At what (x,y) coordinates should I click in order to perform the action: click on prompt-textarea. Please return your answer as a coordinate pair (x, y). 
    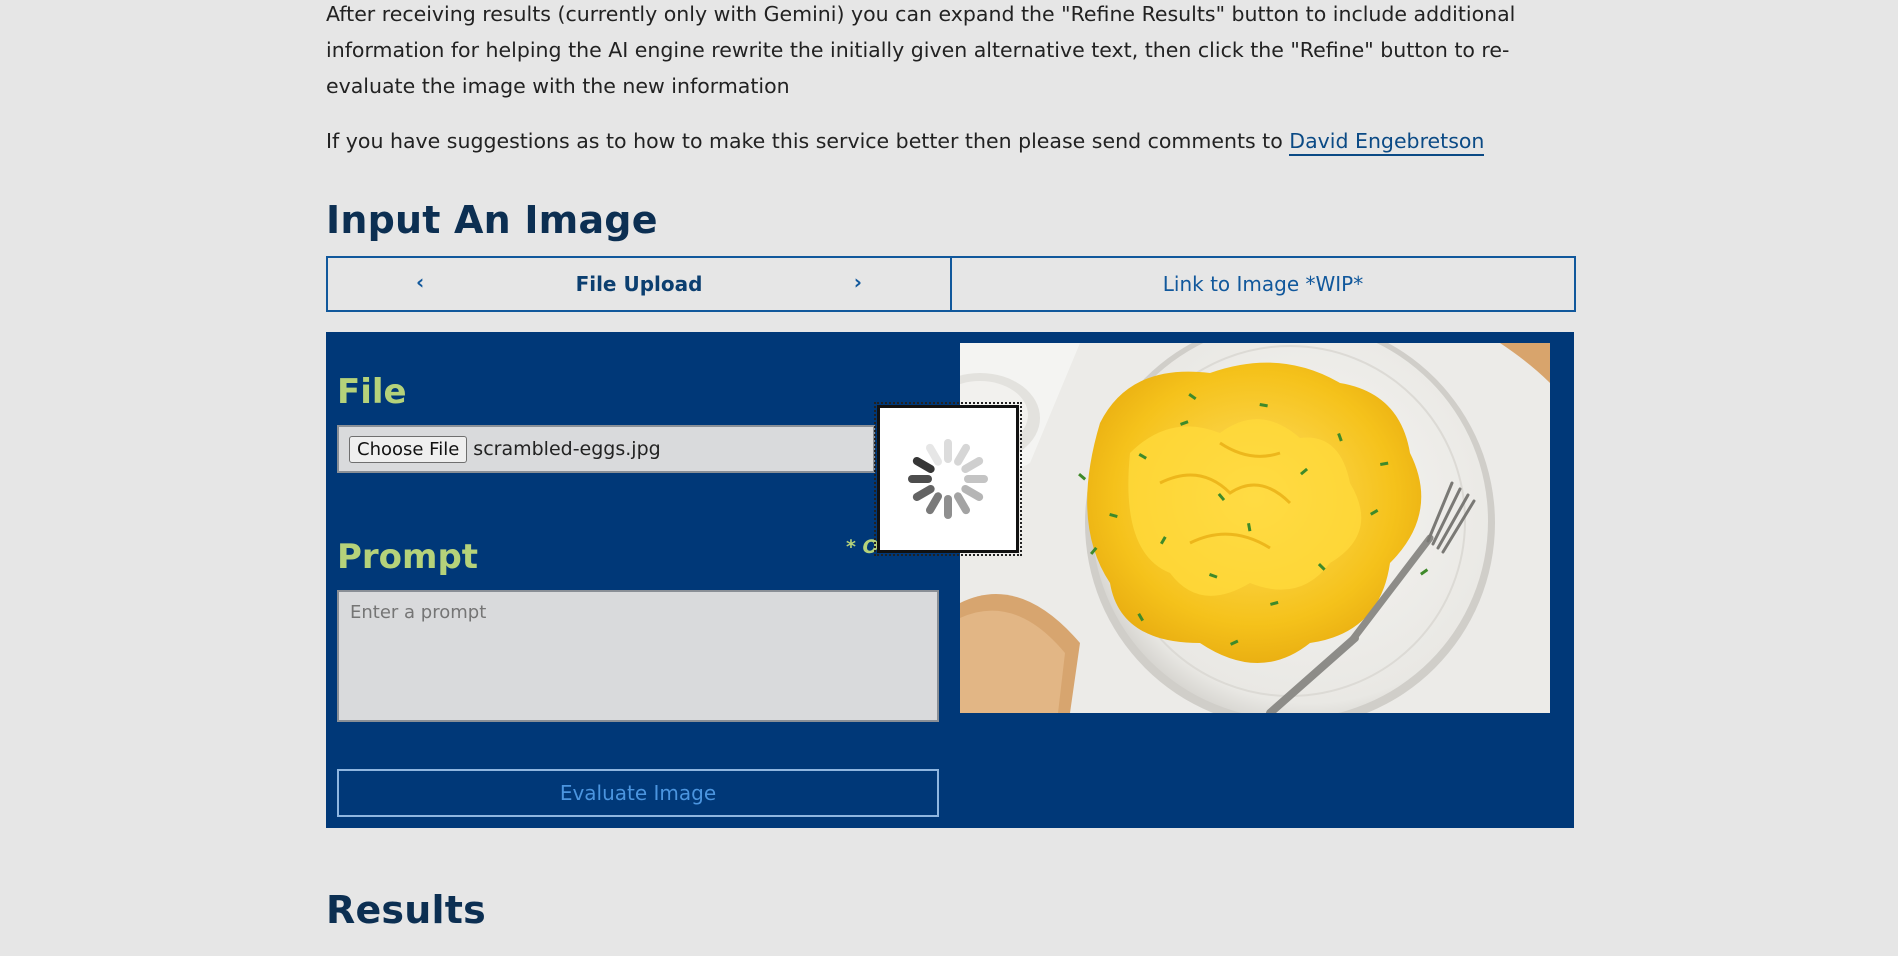
    Looking at the image, I should click on (638, 656).